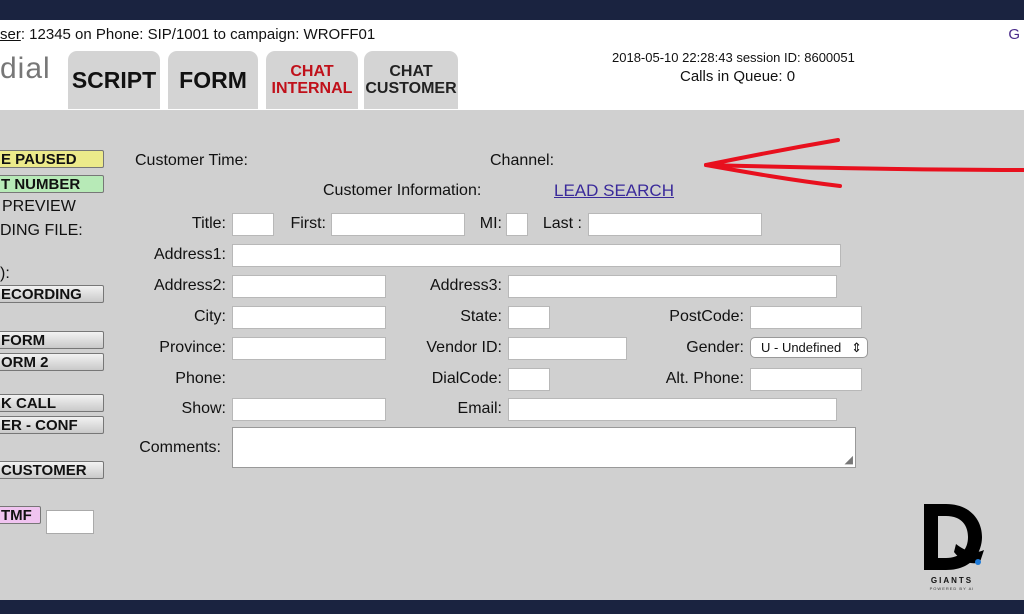 The image size is (1024, 614). I want to click on brand-word: GIANTS, so click(952, 580).